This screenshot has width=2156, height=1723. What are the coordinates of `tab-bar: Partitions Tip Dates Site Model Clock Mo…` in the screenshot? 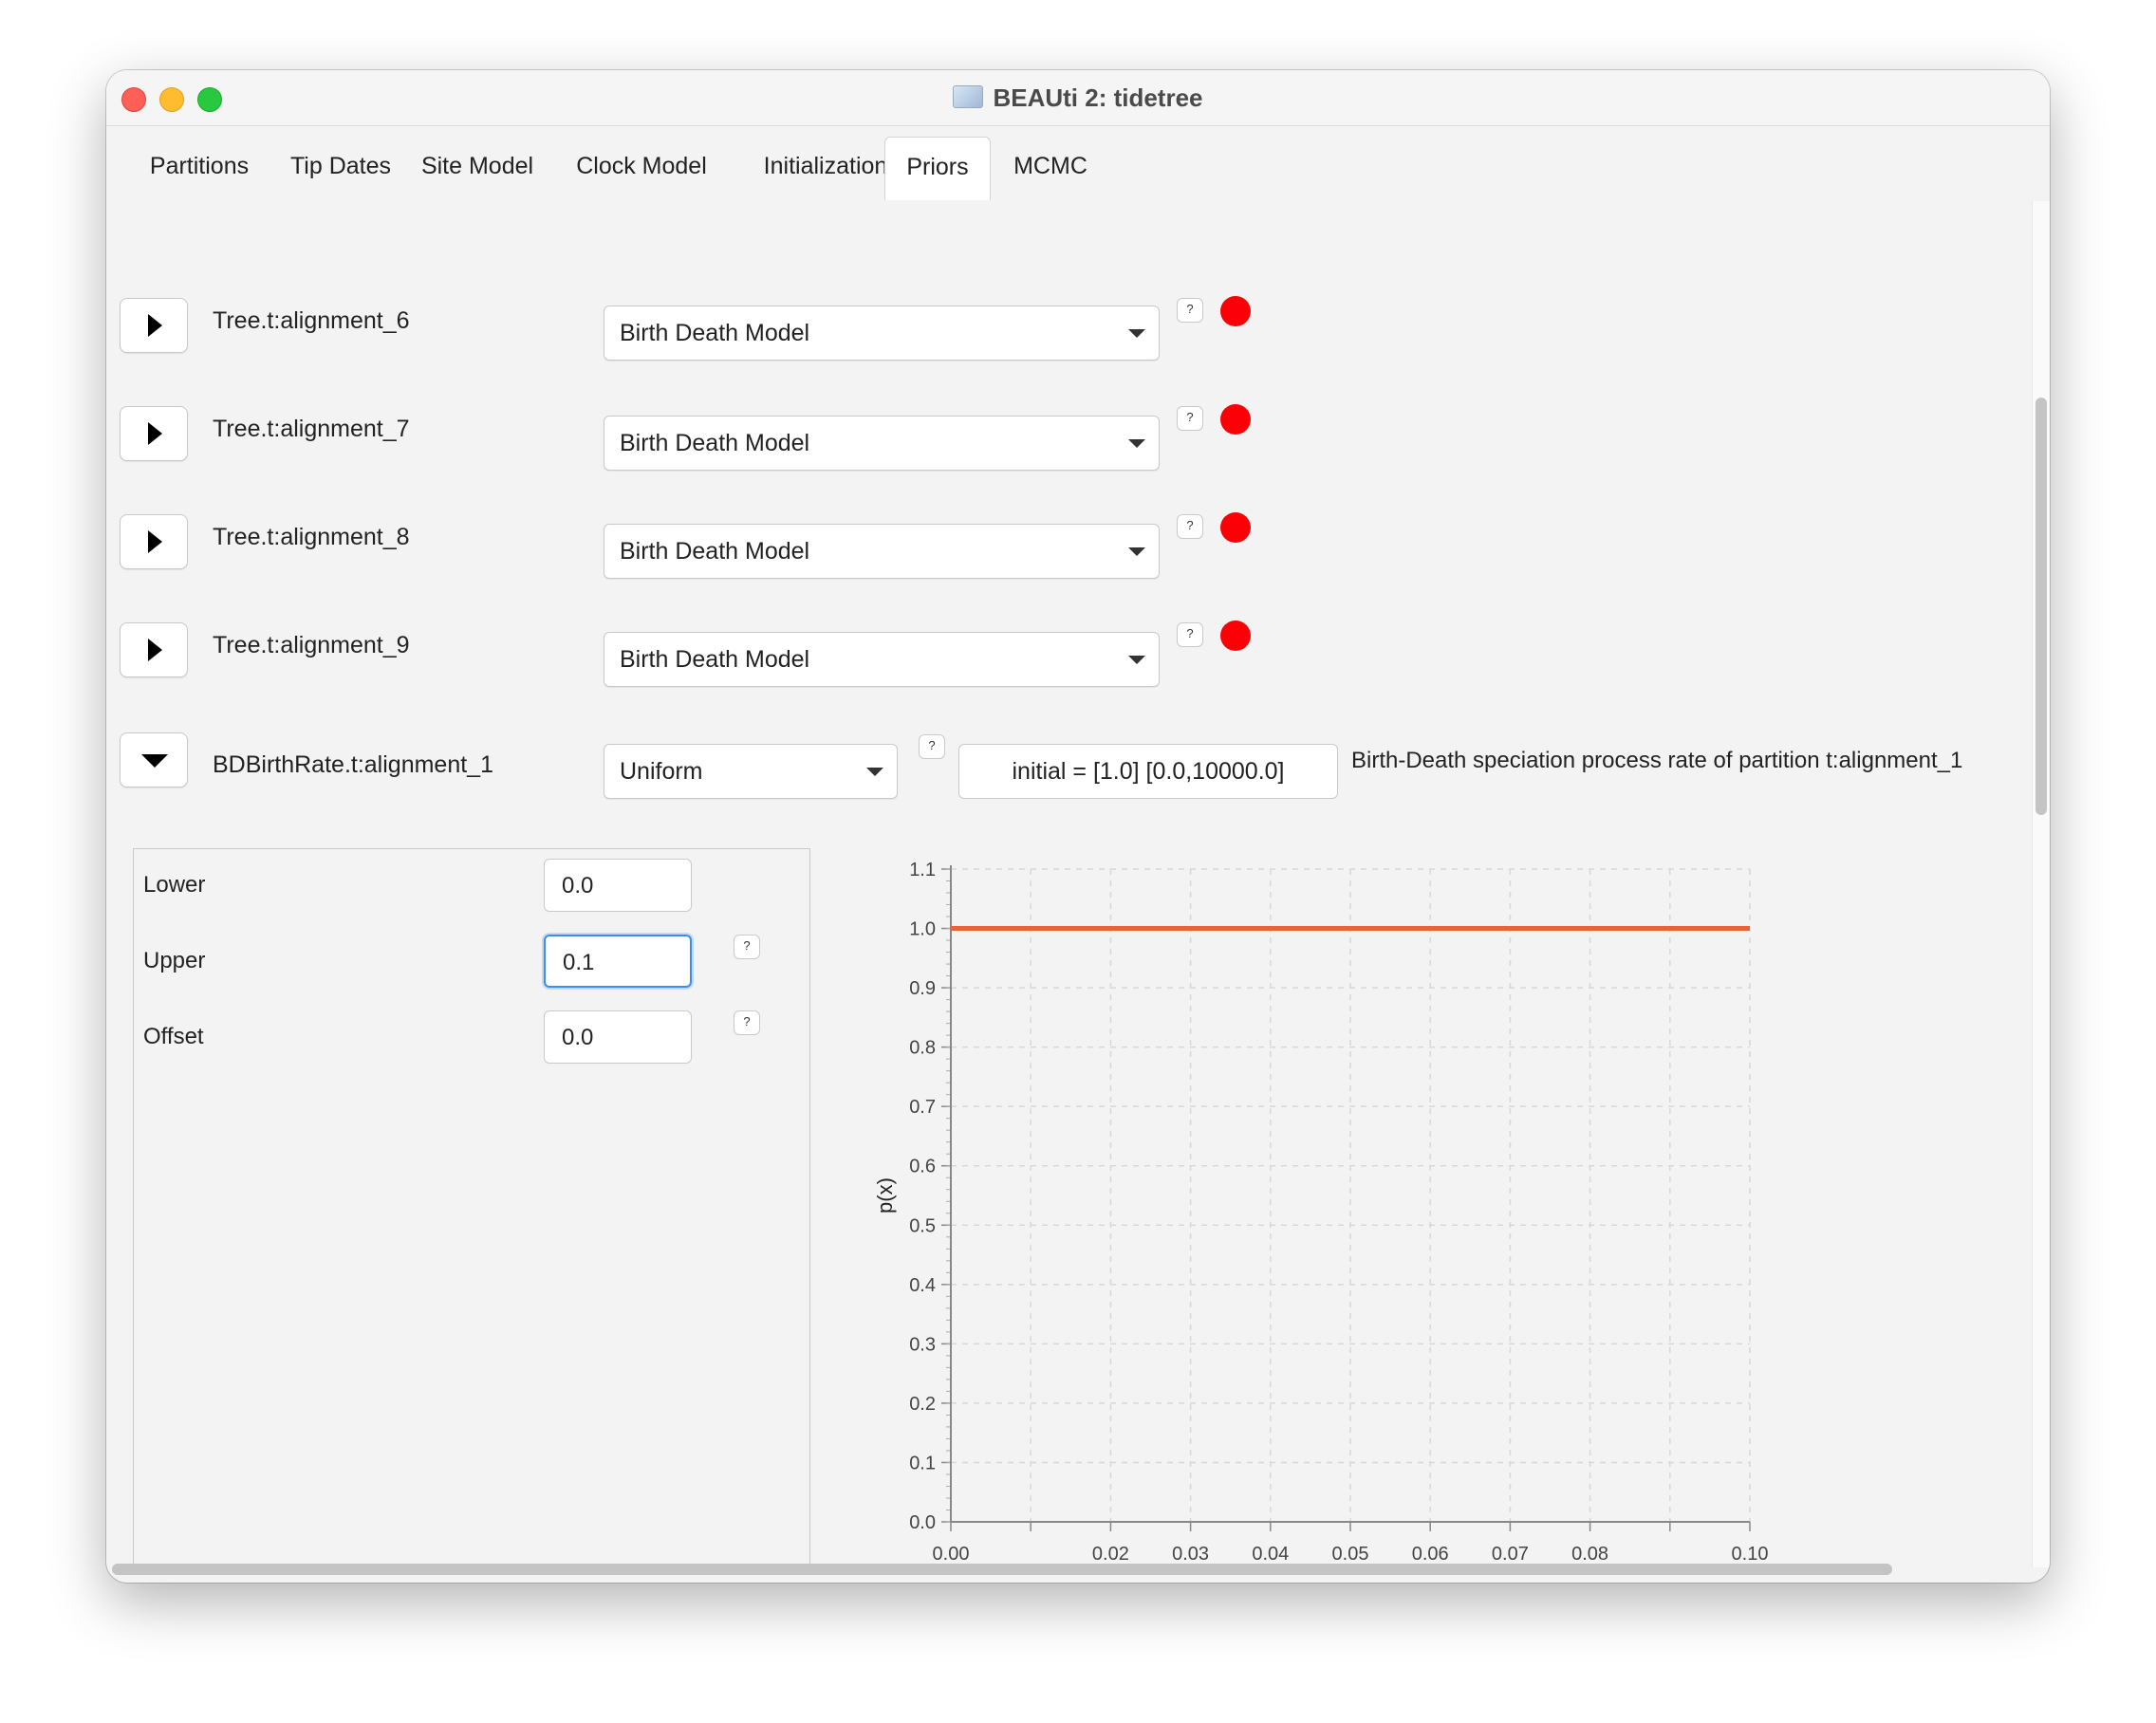 It's located at (1078, 162).